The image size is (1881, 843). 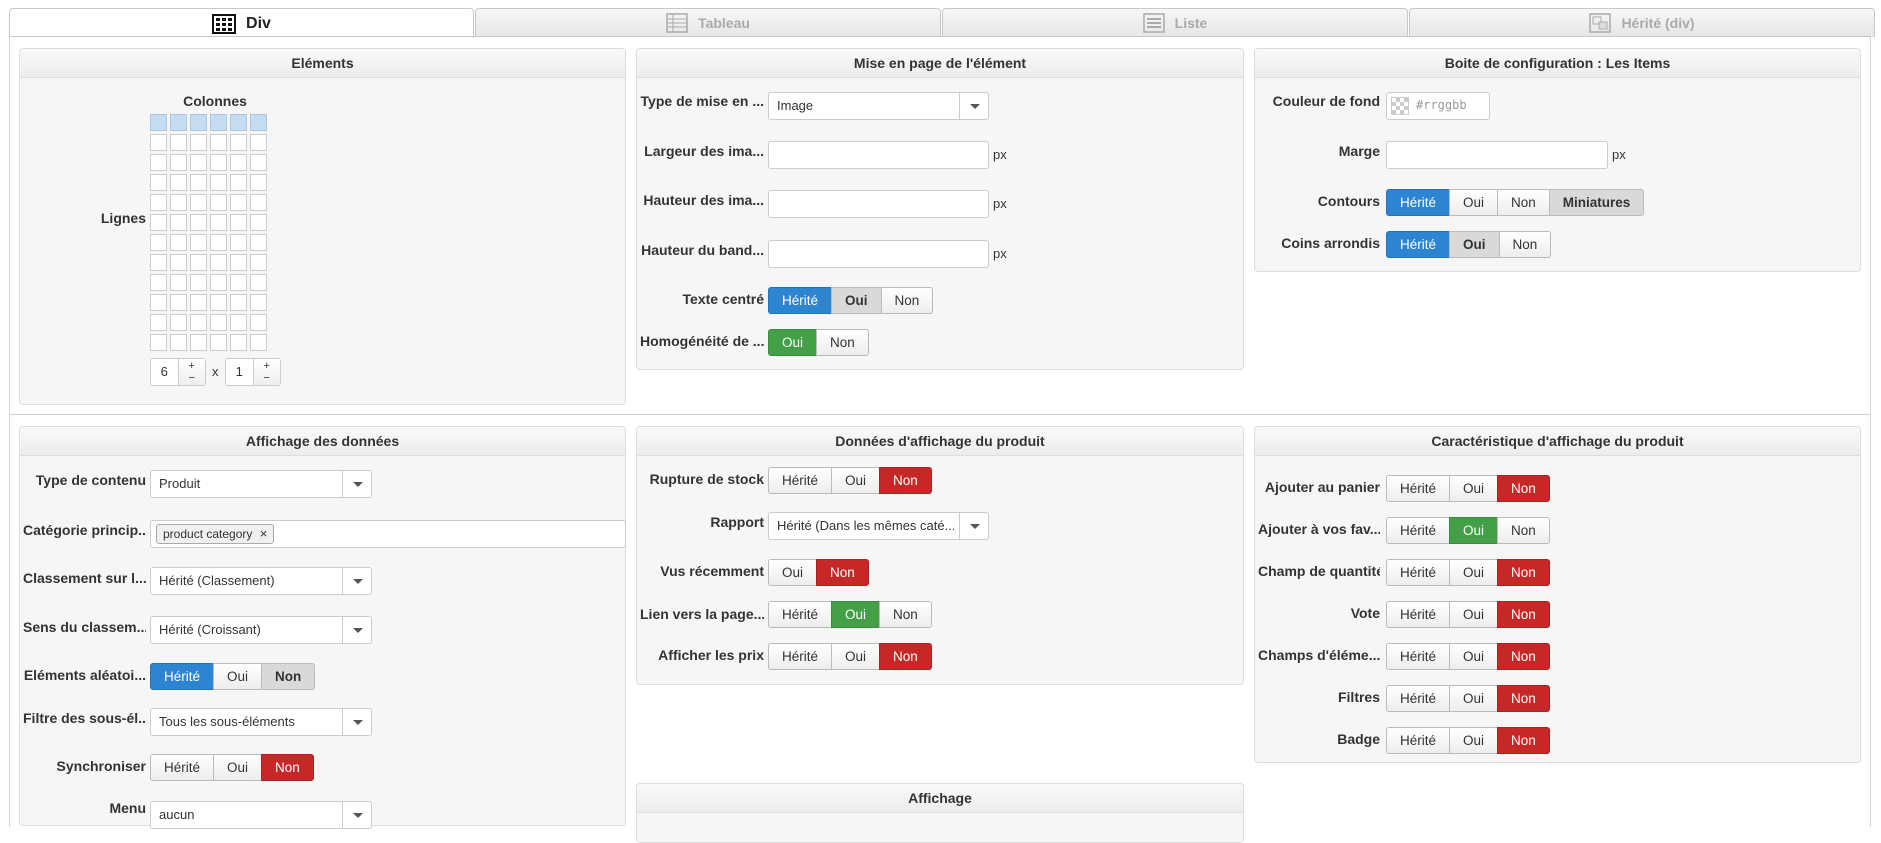 I want to click on filters-toggle-group: Hérité Oui Non, so click(x=1468, y=698).